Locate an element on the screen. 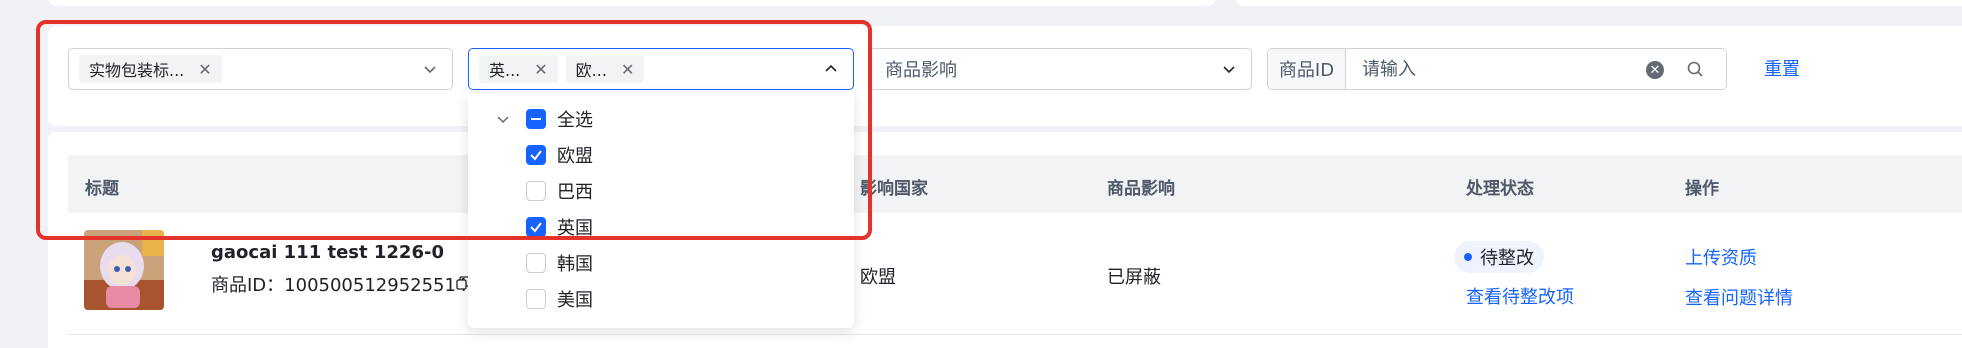 This screenshot has width=1962, height=348. chevron-up-icon is located at coordinates (831, 68).